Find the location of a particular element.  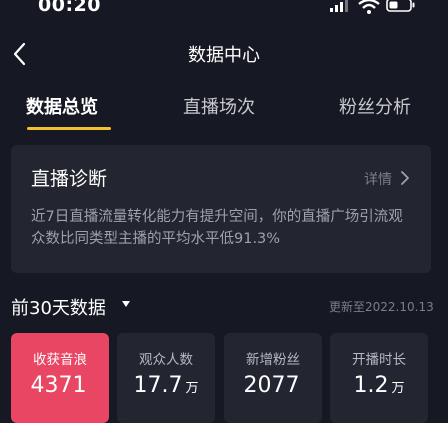

stat-value: 1.2 万 is located at coordinates (379, 385).